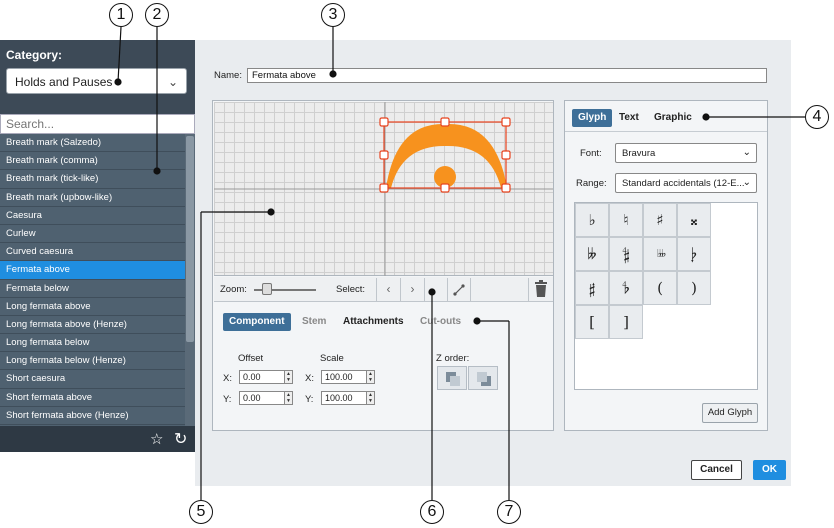 This screenshot has height=528, width=834. Describe the element at coordinates (92, 161) in the screenshot. I see `list-item: Breath mark (comma)` at that location.